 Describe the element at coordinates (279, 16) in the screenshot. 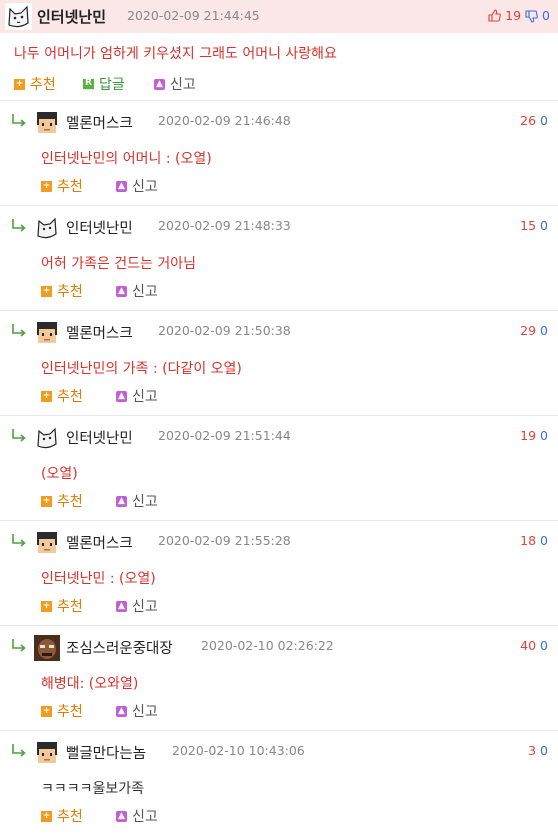

I see `top-comment-header: 인터넷난민 2020-02-09 21:44:45 19 0` at that location.